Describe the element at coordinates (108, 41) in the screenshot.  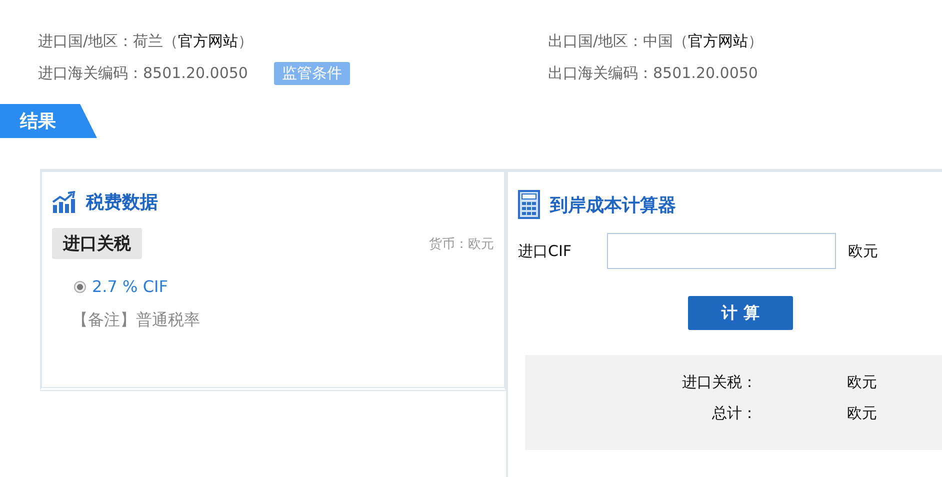
I see `import-country-label: 进口国/地区：荷兰（` at that location.